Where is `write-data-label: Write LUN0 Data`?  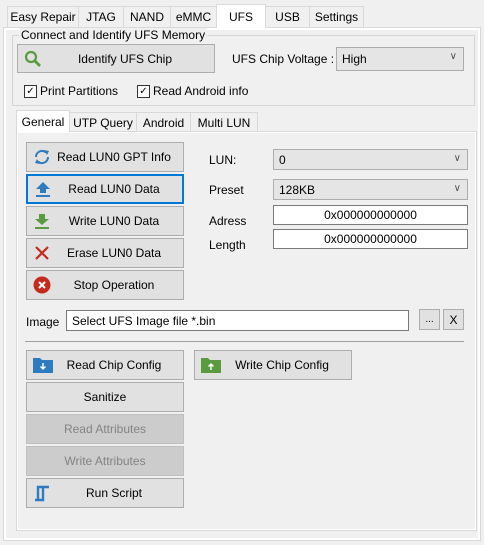
write-data-label: Write LUN0 Data is located at coordinates (114, 221).